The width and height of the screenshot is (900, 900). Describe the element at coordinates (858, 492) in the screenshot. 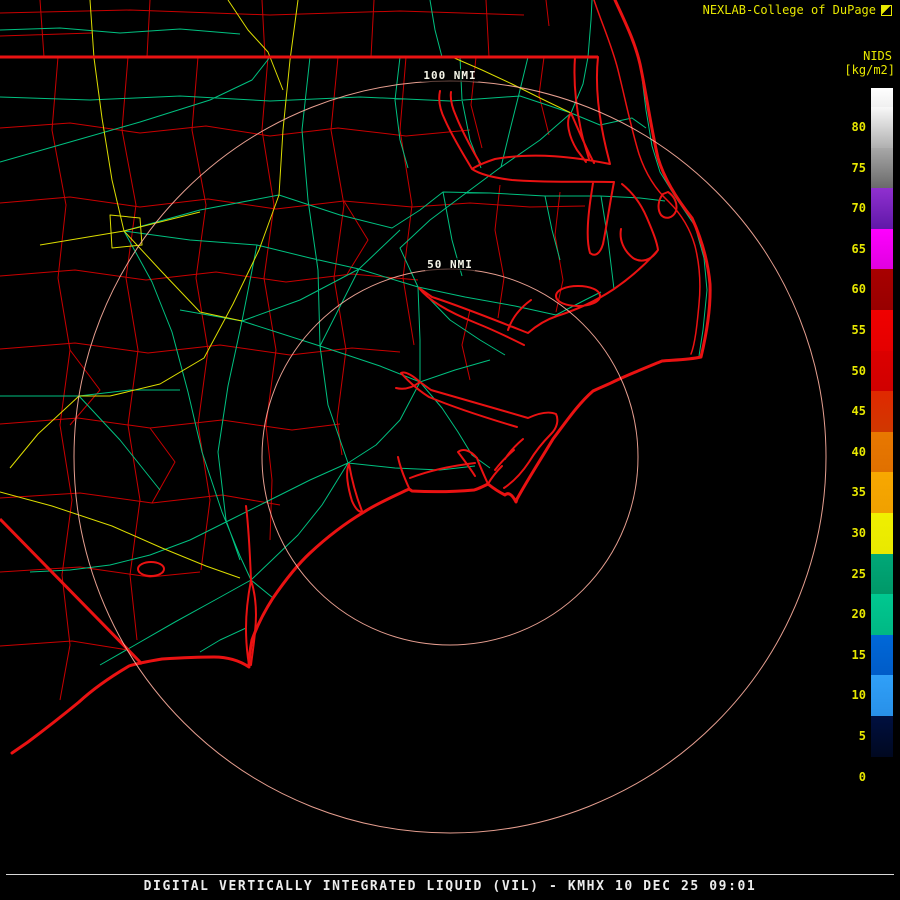

I see `colorbar-tick-35: 35` at that location.